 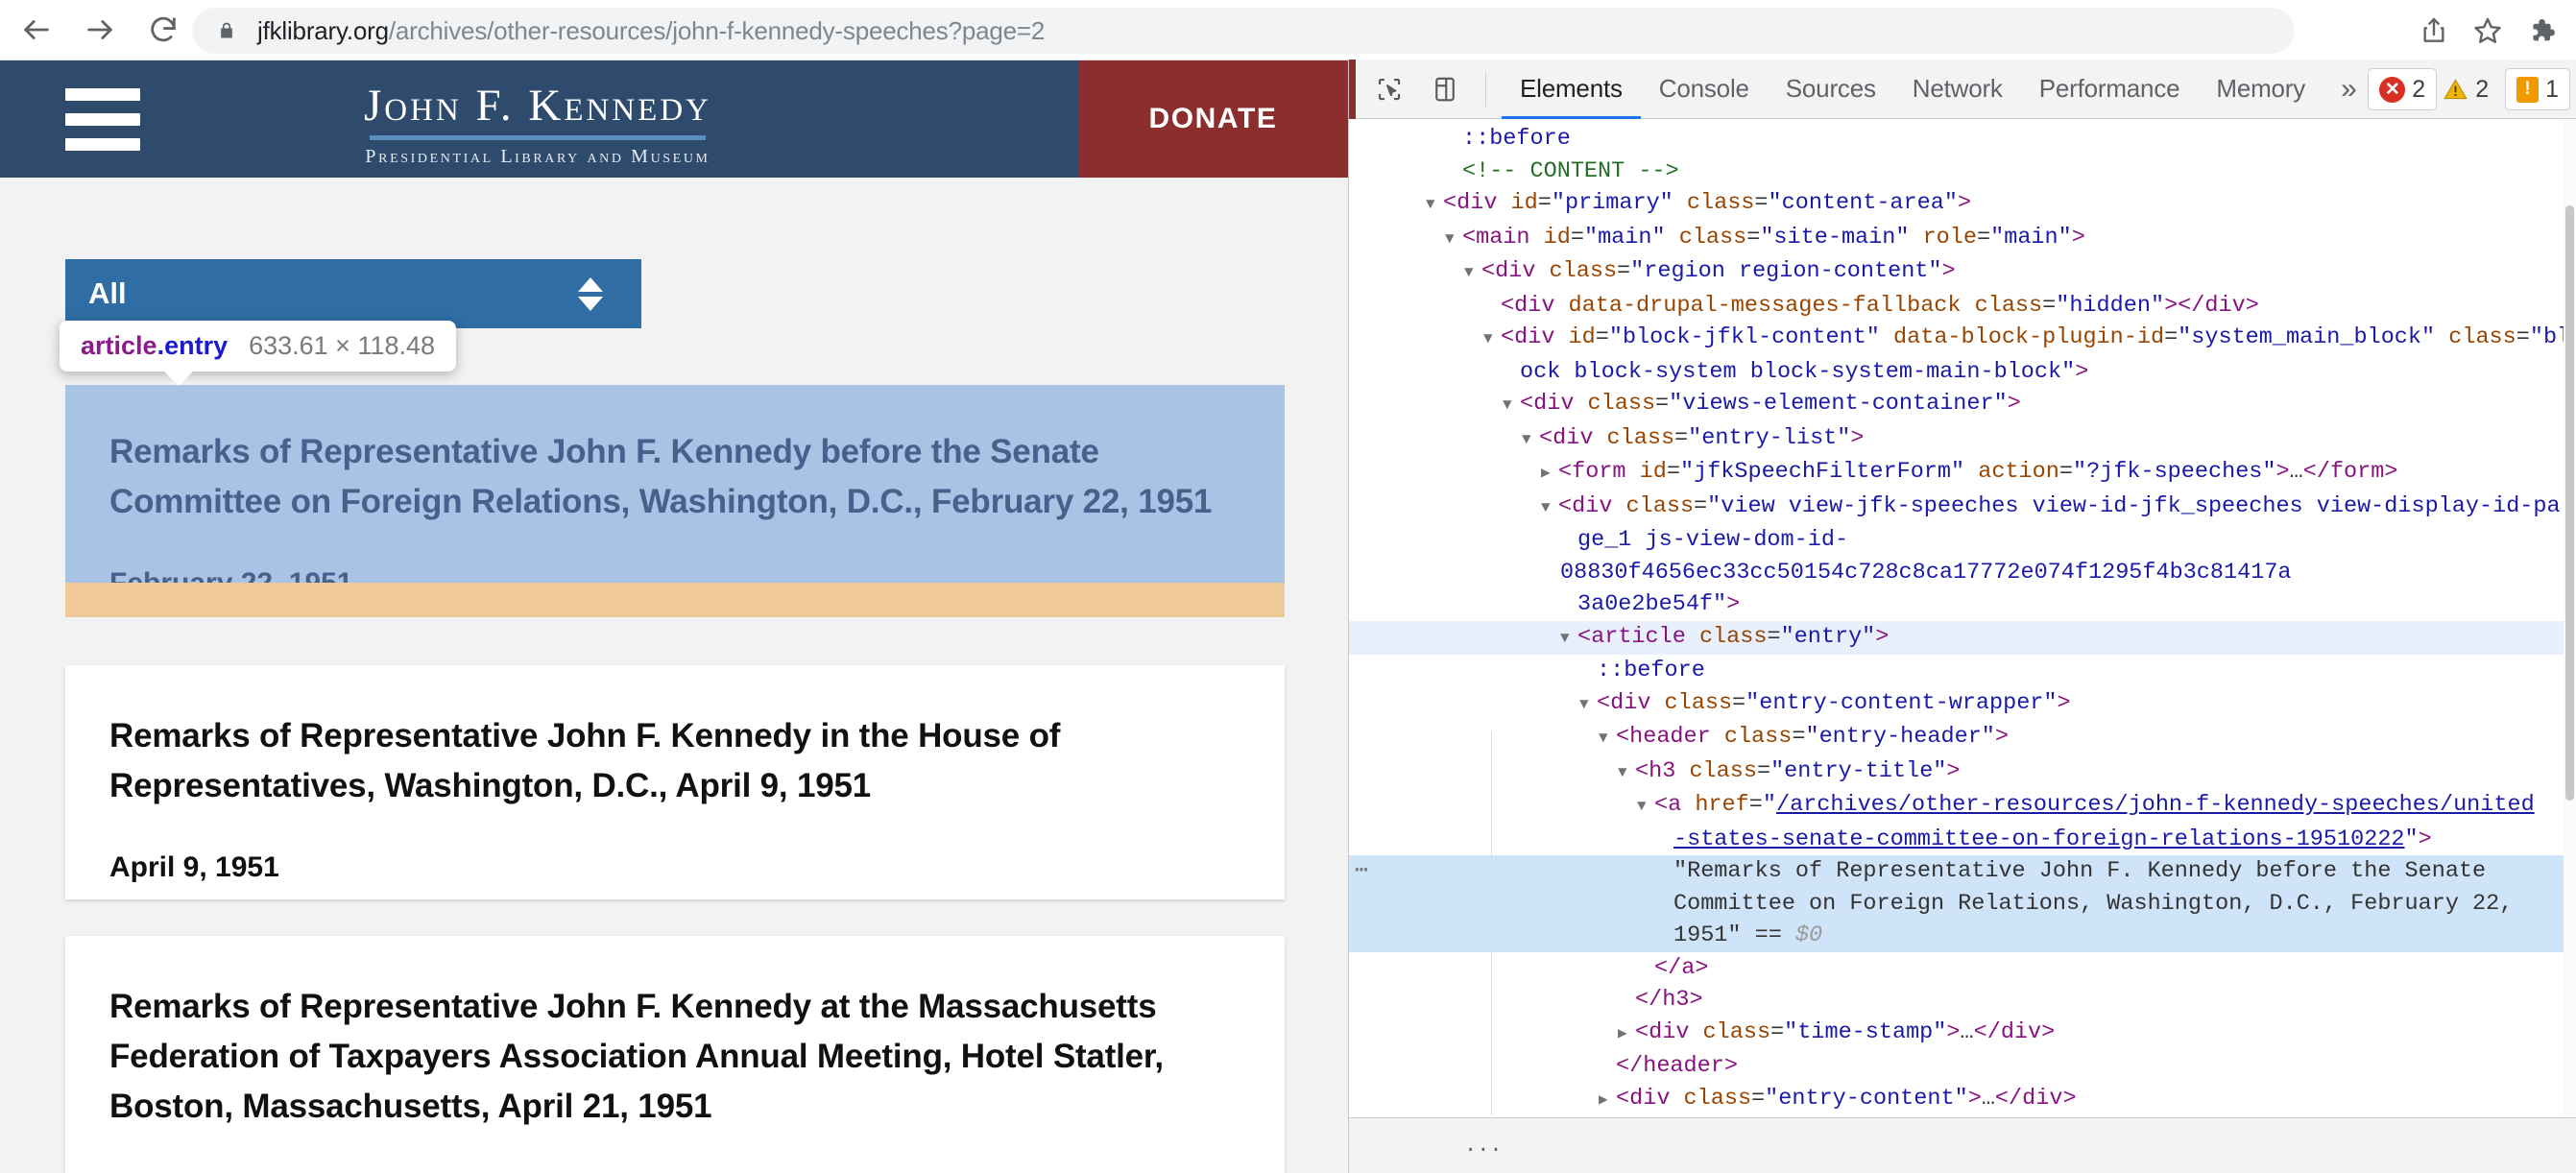 What do you see at coordinates (353, 293) in the screenshot?
I see `speech-filter-select: All` at bounding box center [353, 293].